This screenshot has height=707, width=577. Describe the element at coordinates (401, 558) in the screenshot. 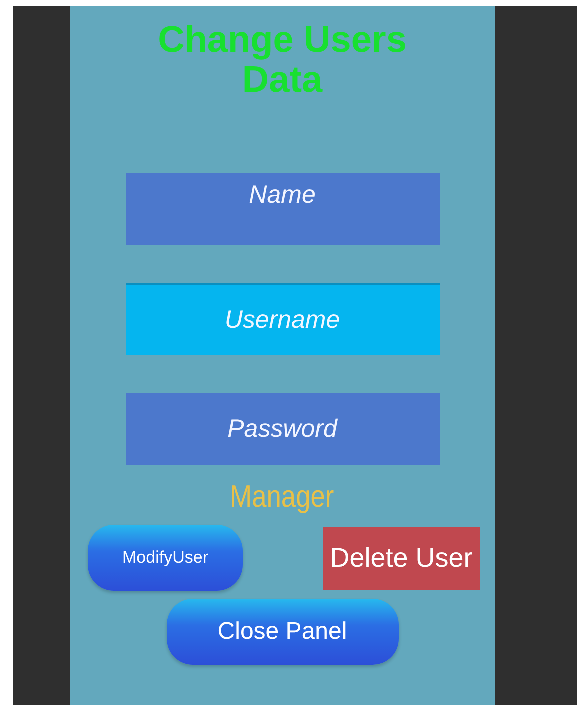

I see `delete-button: Delete User` at that location.